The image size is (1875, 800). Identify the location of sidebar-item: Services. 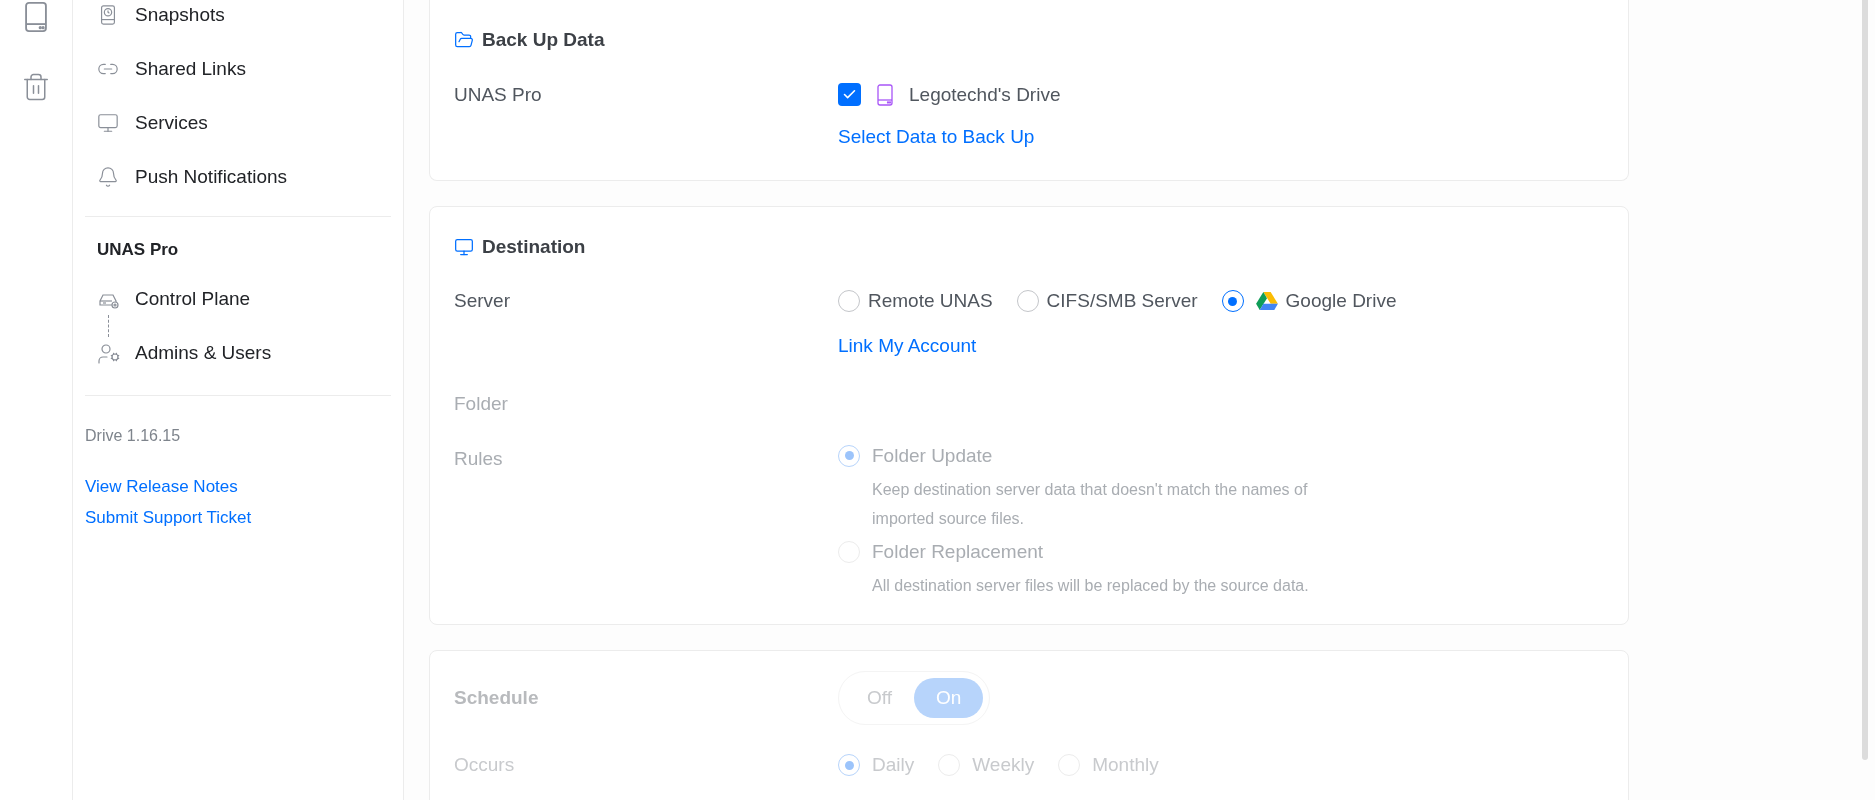
(238, 123).